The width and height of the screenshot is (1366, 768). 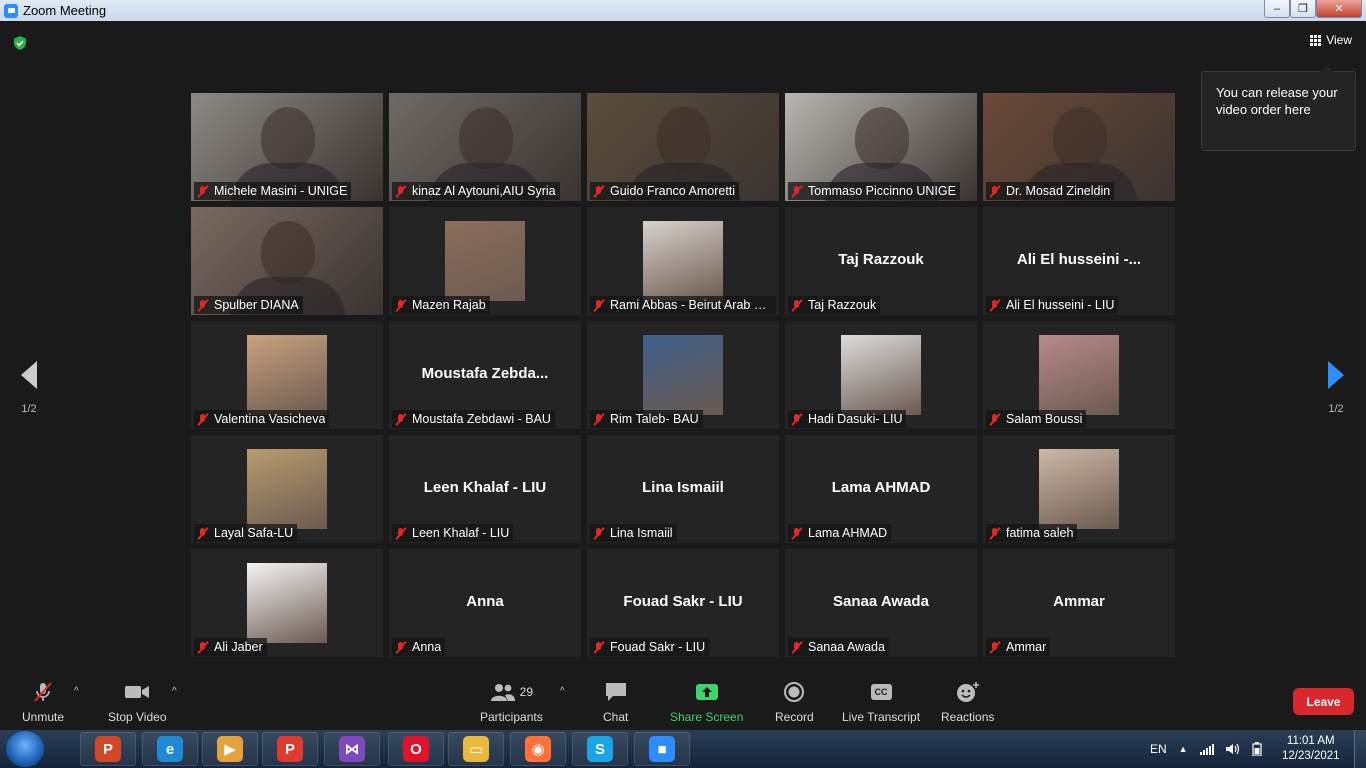 What do you see at coordinates (25, 749) in the screenshot?
I see `start-button` at bounding box center [25, 749].